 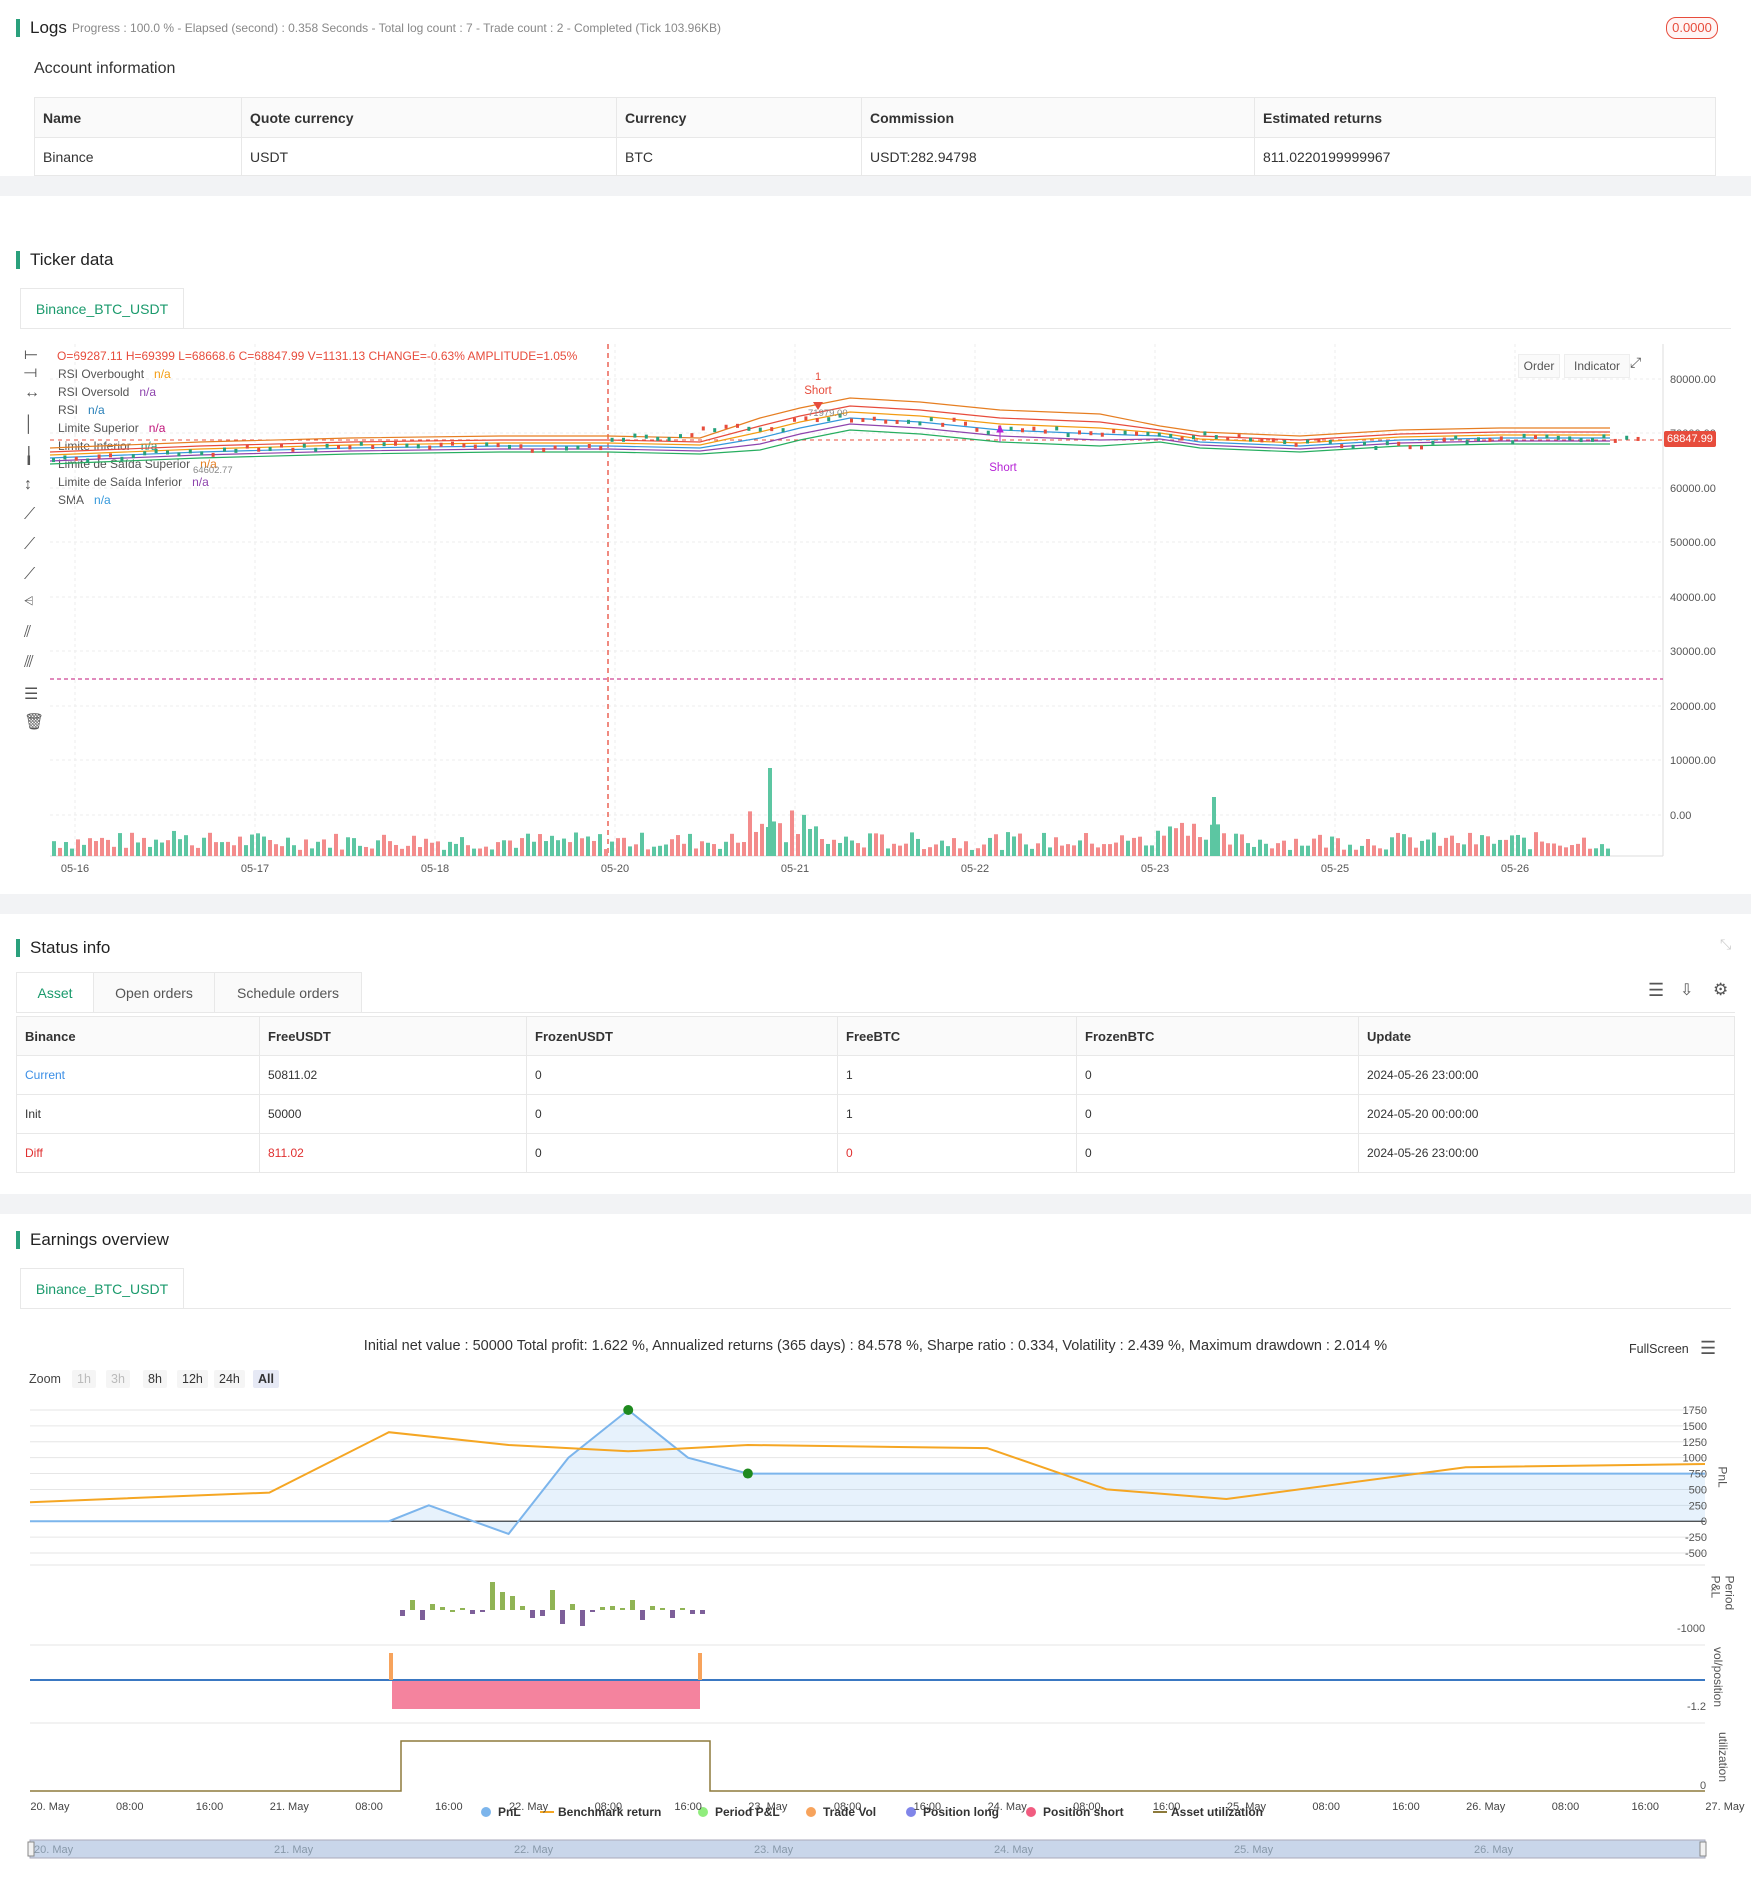 I want to click on price-label-icon: ⩤, so click(x=29, y=601).